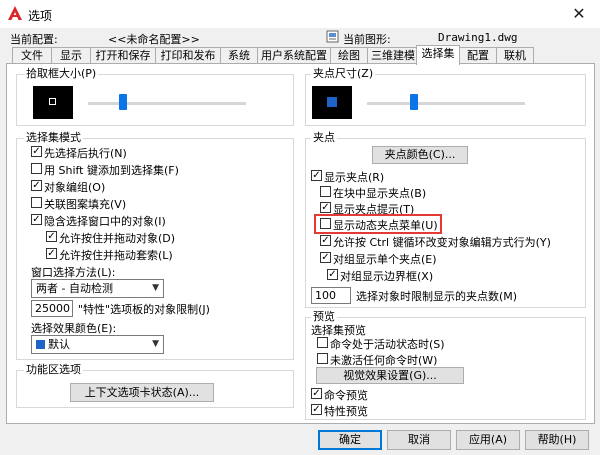 The width and height of the screenshot is (600, 455). I want to click on apply-button: 应用(A), so click(488, 440).